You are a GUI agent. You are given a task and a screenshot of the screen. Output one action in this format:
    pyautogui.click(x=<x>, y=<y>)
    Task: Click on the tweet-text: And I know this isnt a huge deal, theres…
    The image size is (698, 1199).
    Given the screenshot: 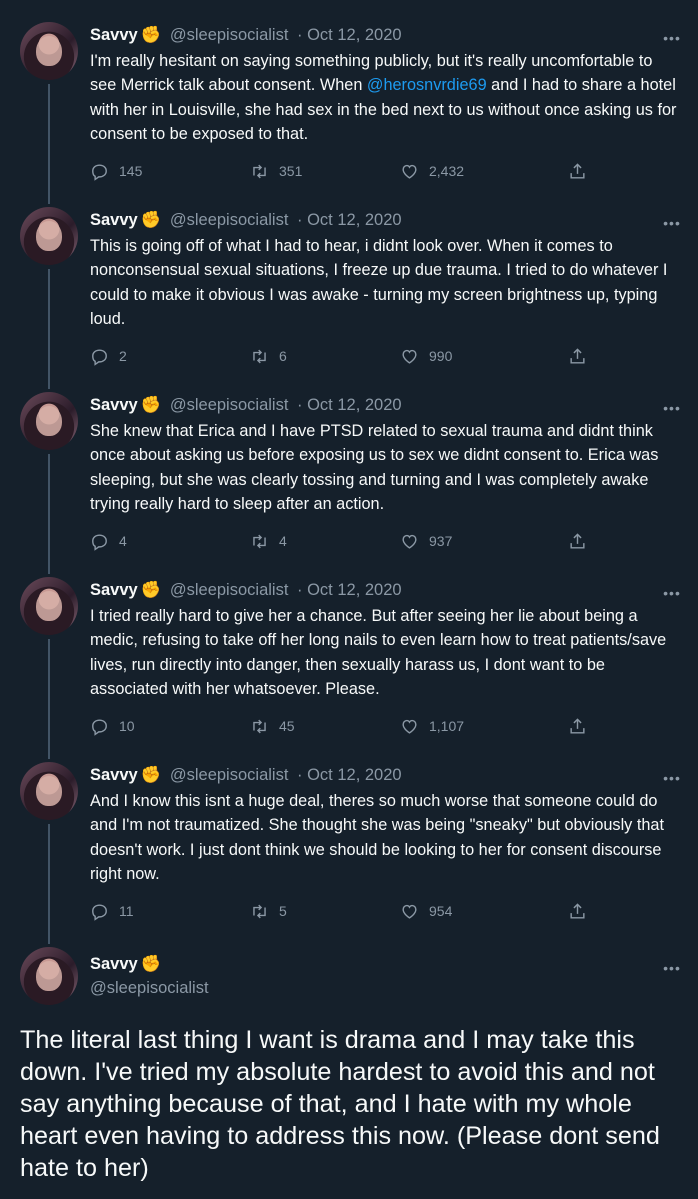 What is the action you would take?
    pyautogui.click(x=377, y=837)
    